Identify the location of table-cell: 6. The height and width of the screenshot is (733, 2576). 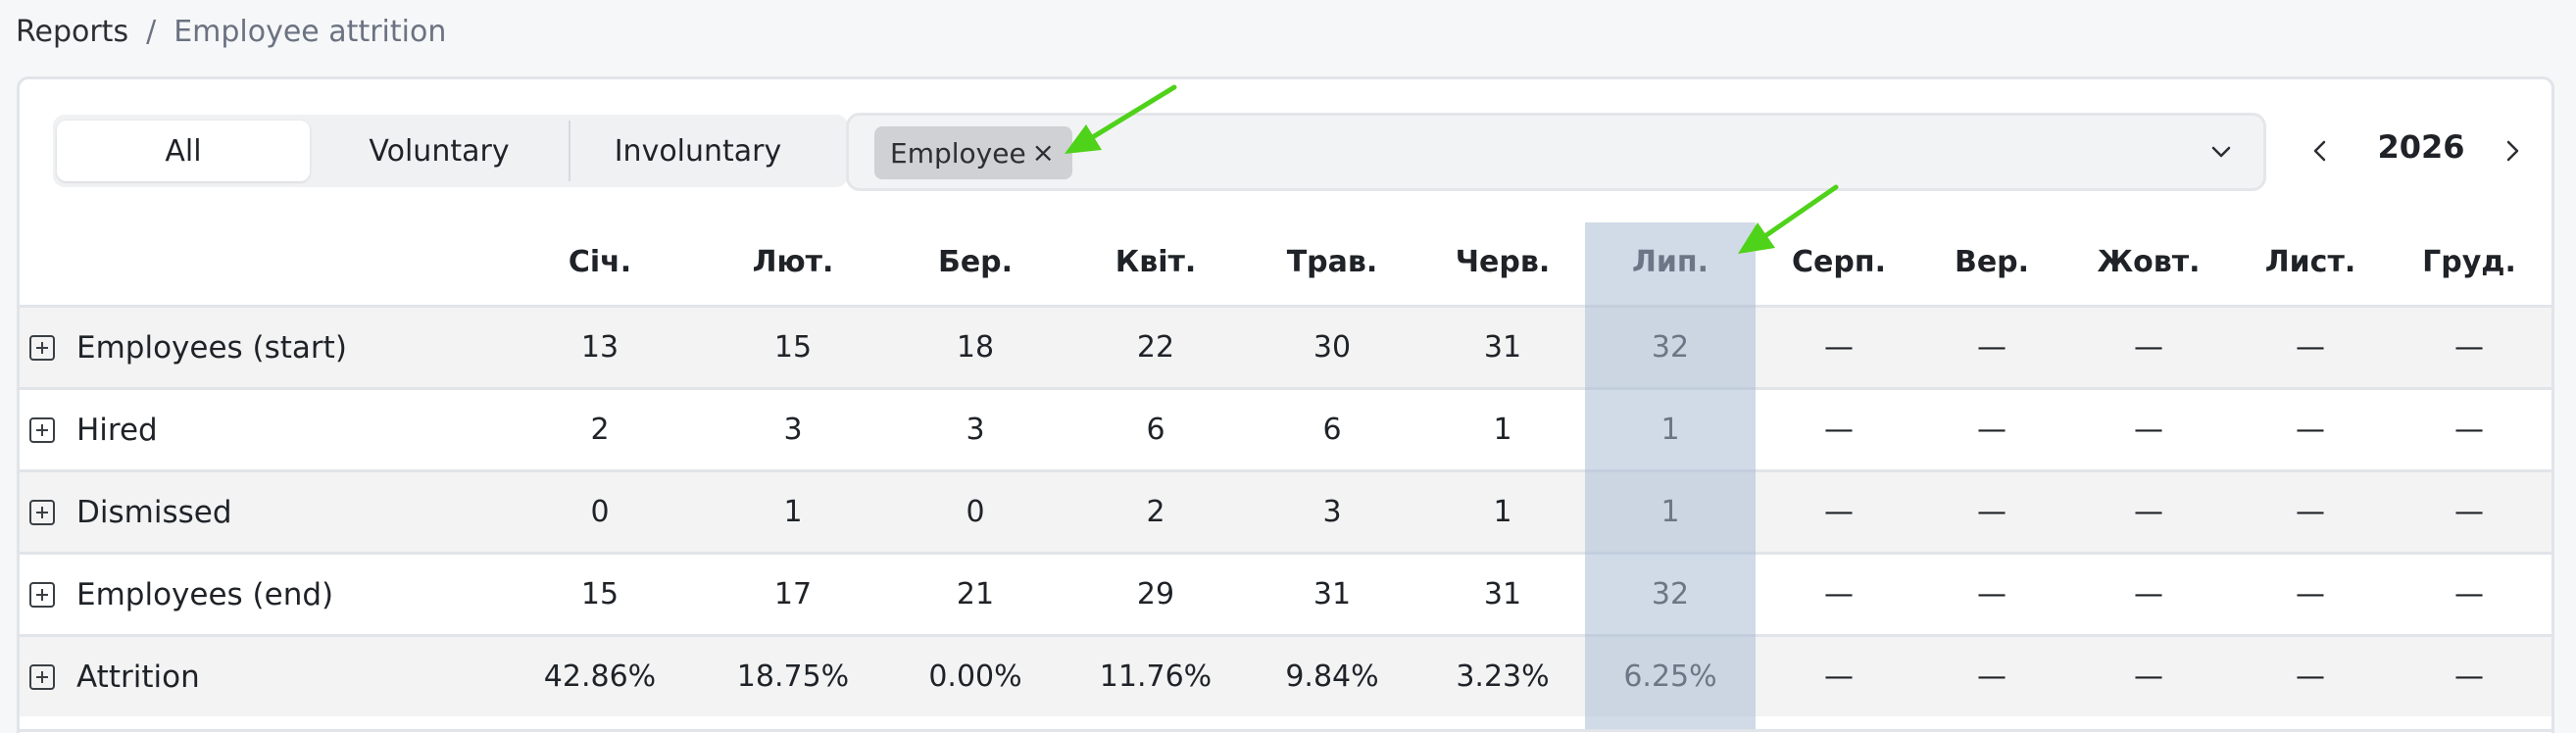
(1155, 430).